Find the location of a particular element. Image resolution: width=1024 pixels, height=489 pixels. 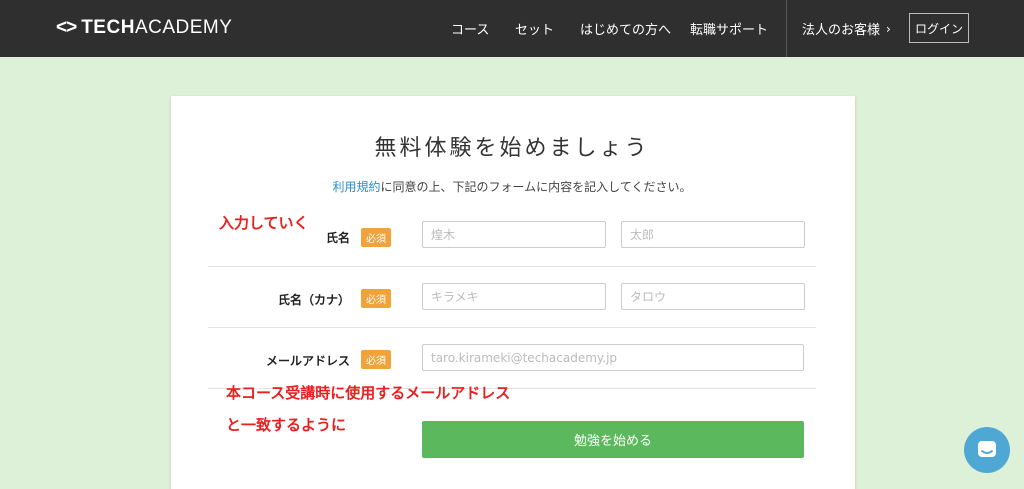

first-name-input is located at coordinates (713, 234).